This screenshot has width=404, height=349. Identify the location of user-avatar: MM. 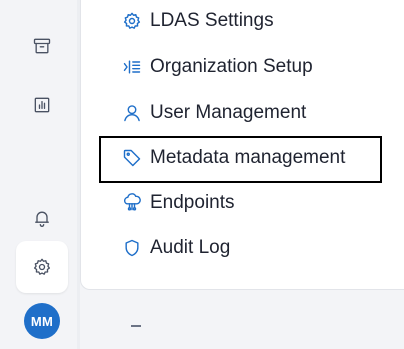
(42, 321).